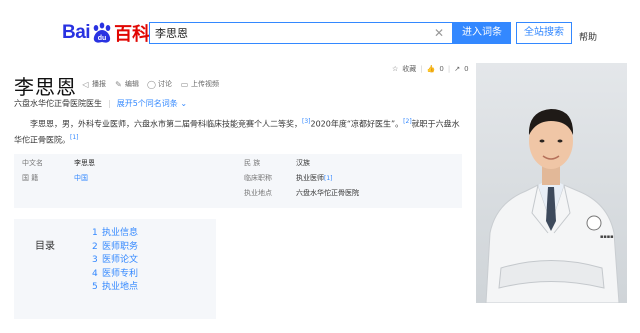 The width and height of the screenshot is (640, 333). I want to click on info-row: 执业地点 六盘水华佗正骨医院, so click(301, 193).